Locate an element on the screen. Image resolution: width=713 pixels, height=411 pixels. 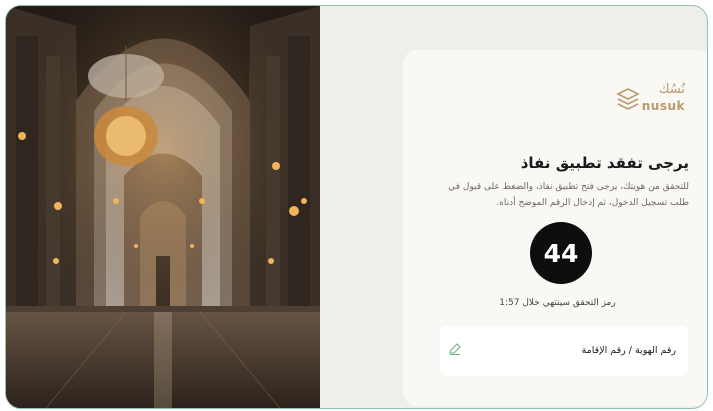
verification-code: 44 is located at coordinates (561, 253).